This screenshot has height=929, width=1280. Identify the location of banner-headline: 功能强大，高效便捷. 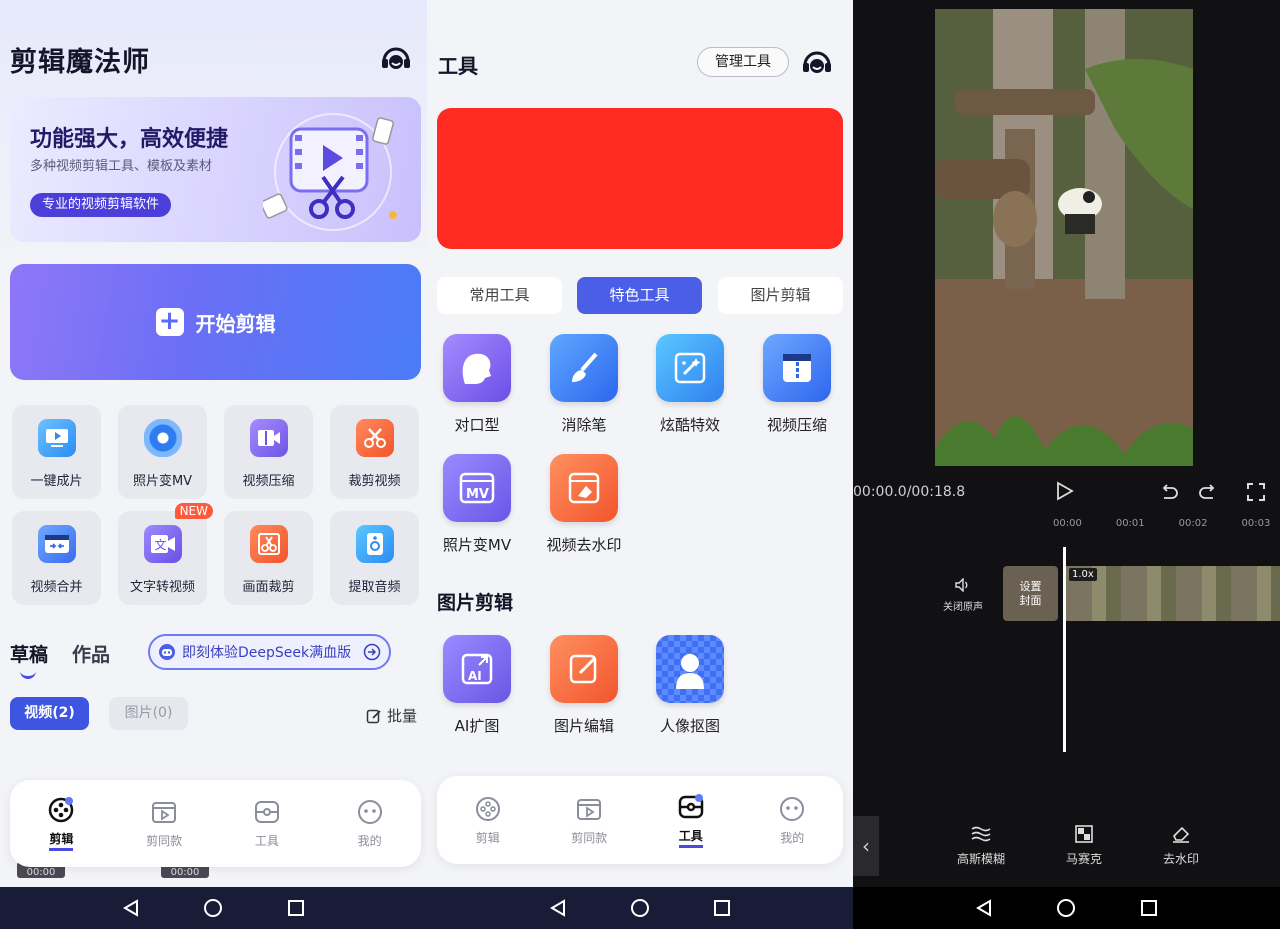
(129, 139).